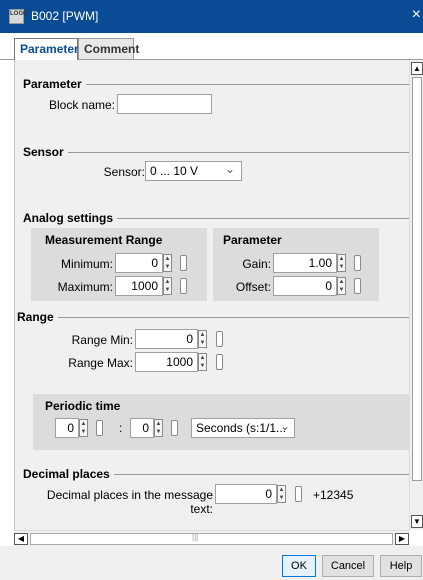  What do you see at coordinates (253, 287) in the screenshot?
I see `offset-label: Offset:` at bounding box center [253, 287].